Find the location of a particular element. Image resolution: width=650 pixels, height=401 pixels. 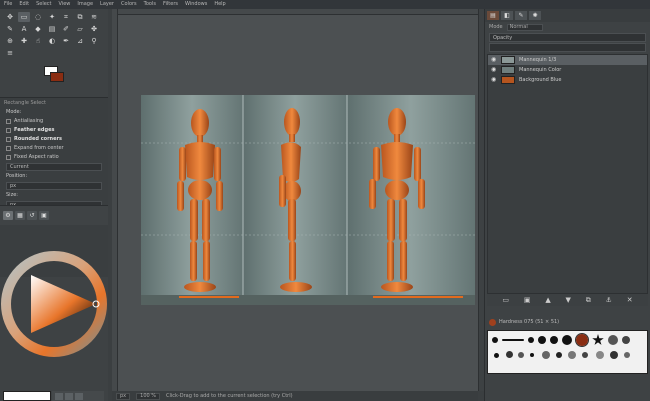

lasso-tool-icon: ◌ is located at coordinates (38, 17).